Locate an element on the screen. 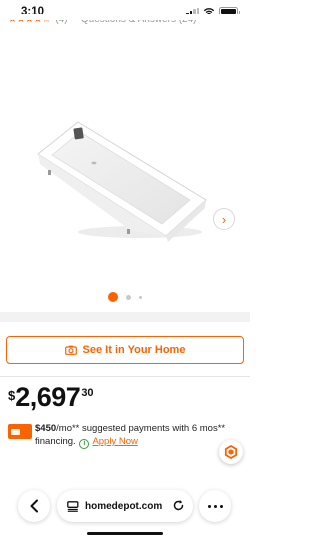 This screenshot has height=540, width=320. tabs-icon is located at coordinates (73, 506).